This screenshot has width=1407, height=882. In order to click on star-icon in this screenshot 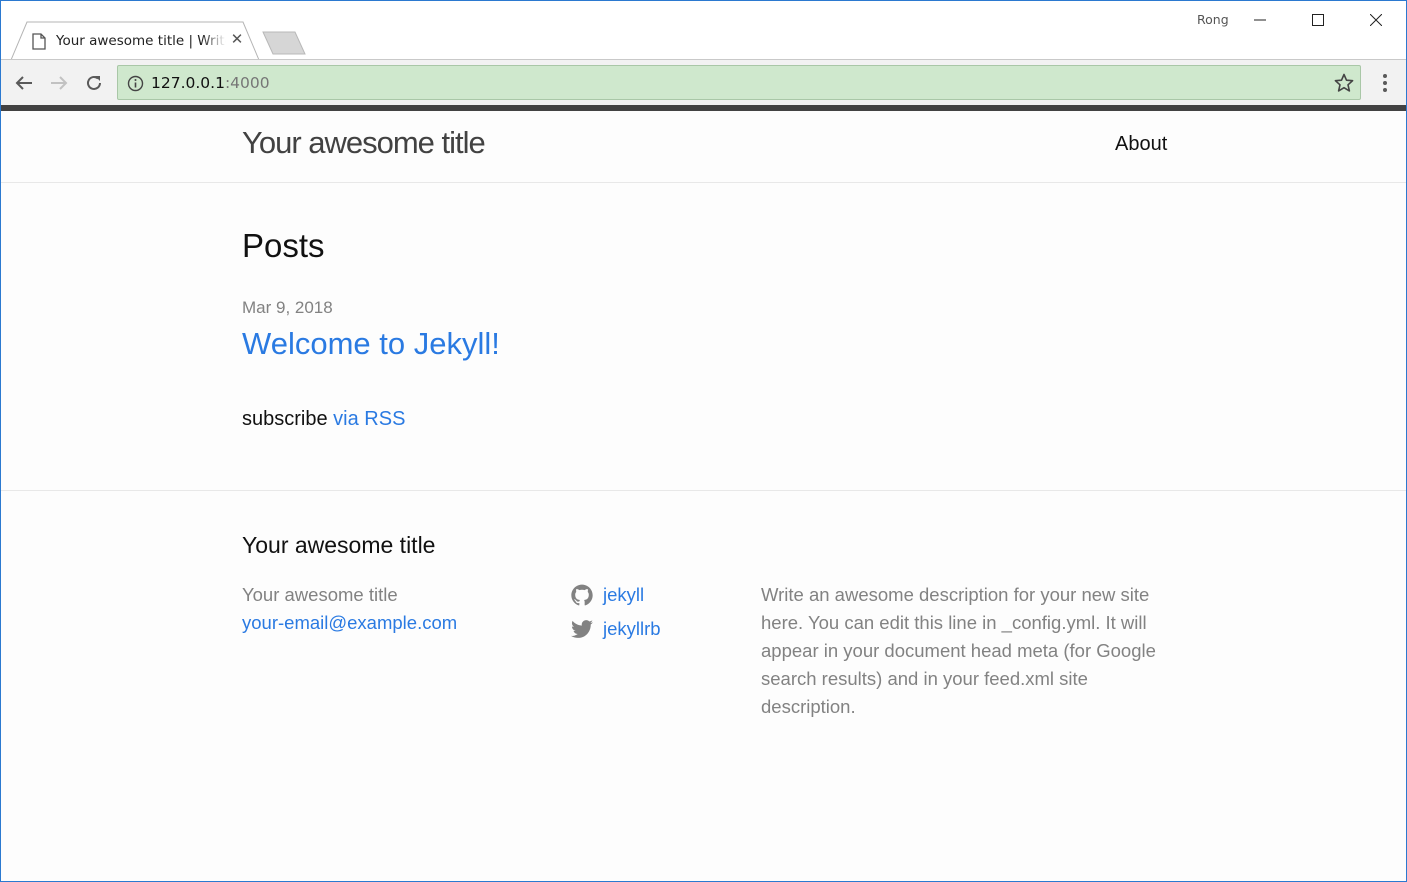, I will do `click(1344, 83)`.